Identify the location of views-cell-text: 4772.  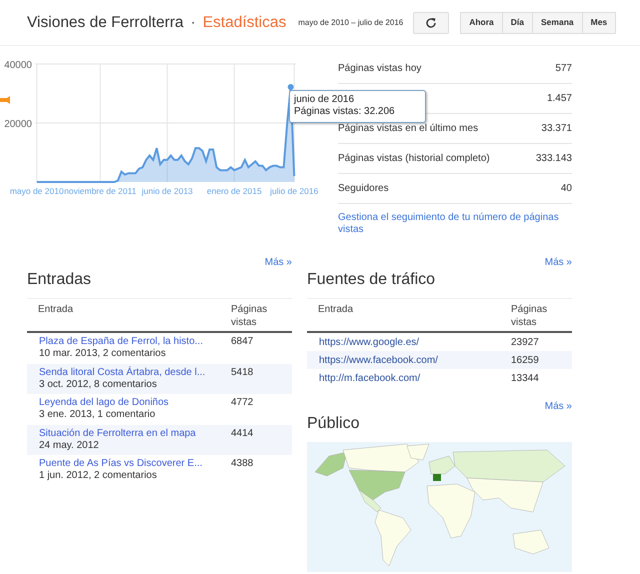
(242, 403).